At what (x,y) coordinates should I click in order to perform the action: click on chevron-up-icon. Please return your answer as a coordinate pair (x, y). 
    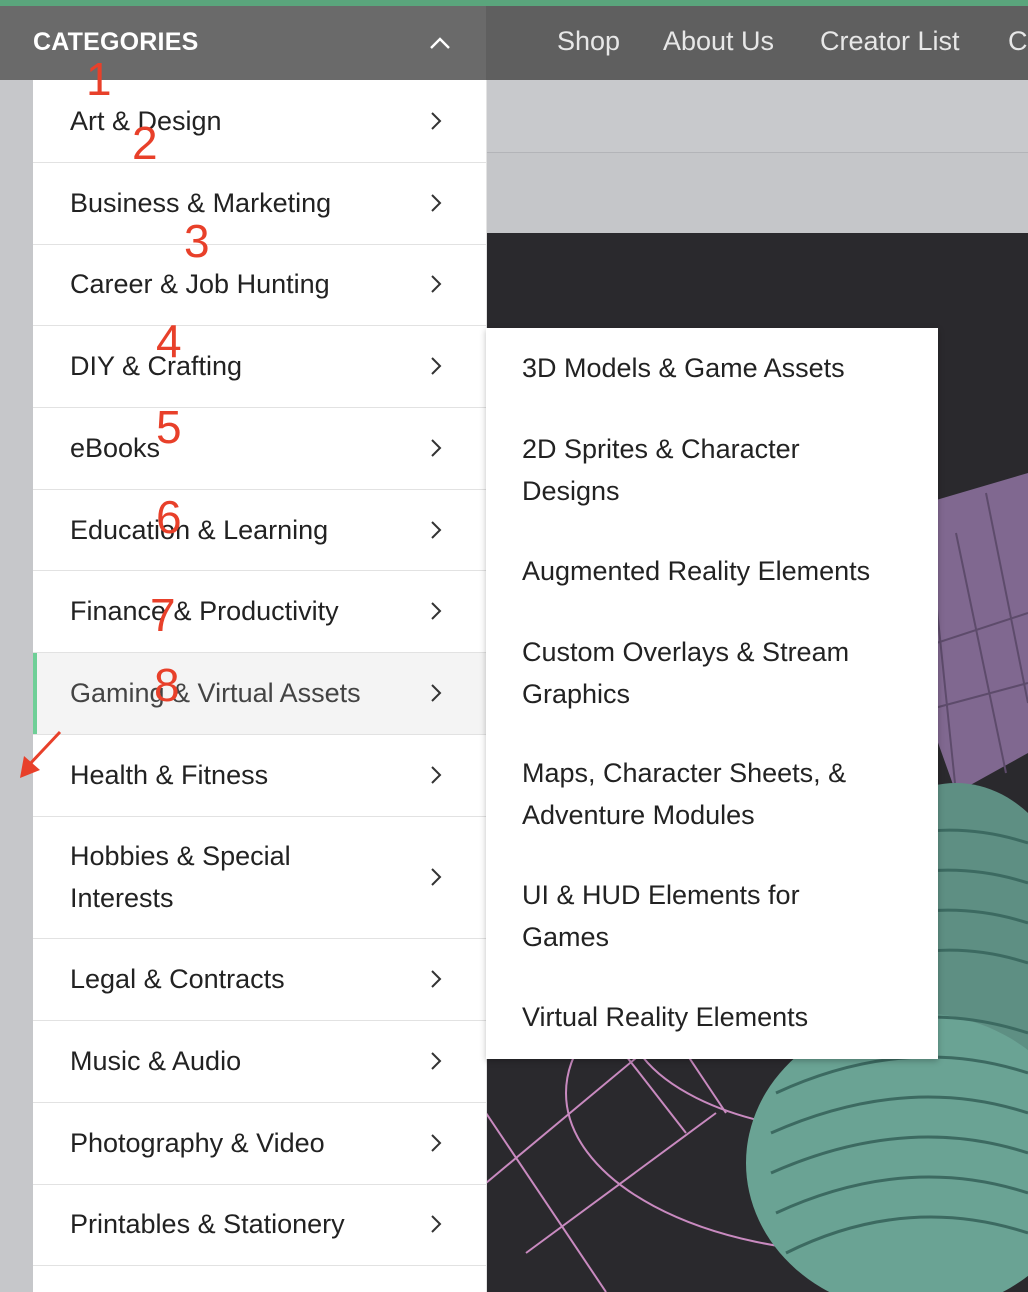
    Looking at the image, I should click on (440, 43).